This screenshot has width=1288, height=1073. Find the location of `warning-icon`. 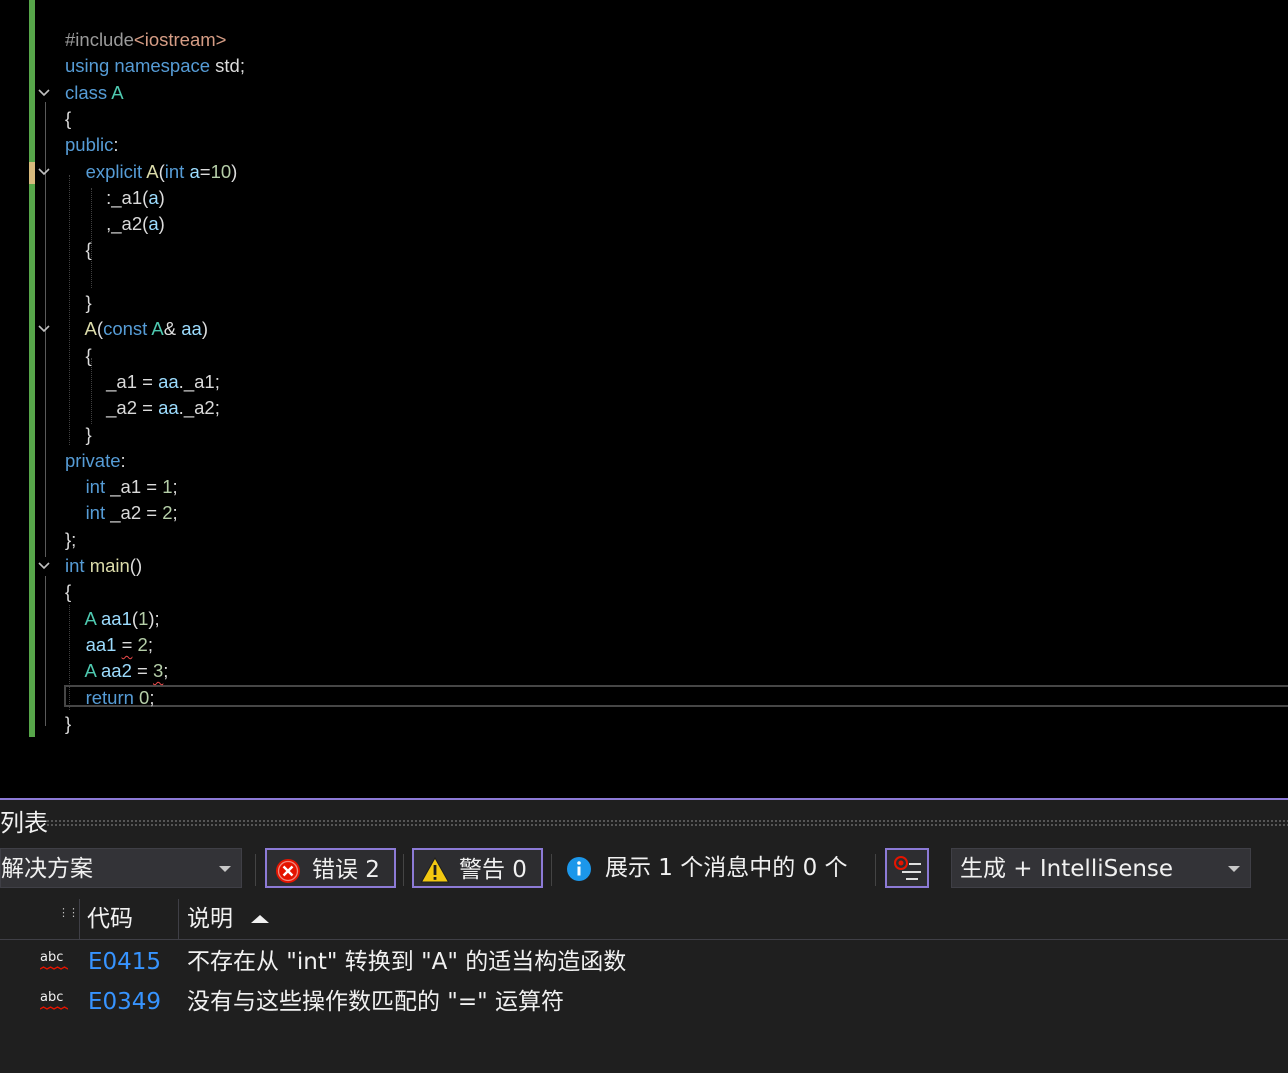

warning-icon is located at coordinates (435, 876).